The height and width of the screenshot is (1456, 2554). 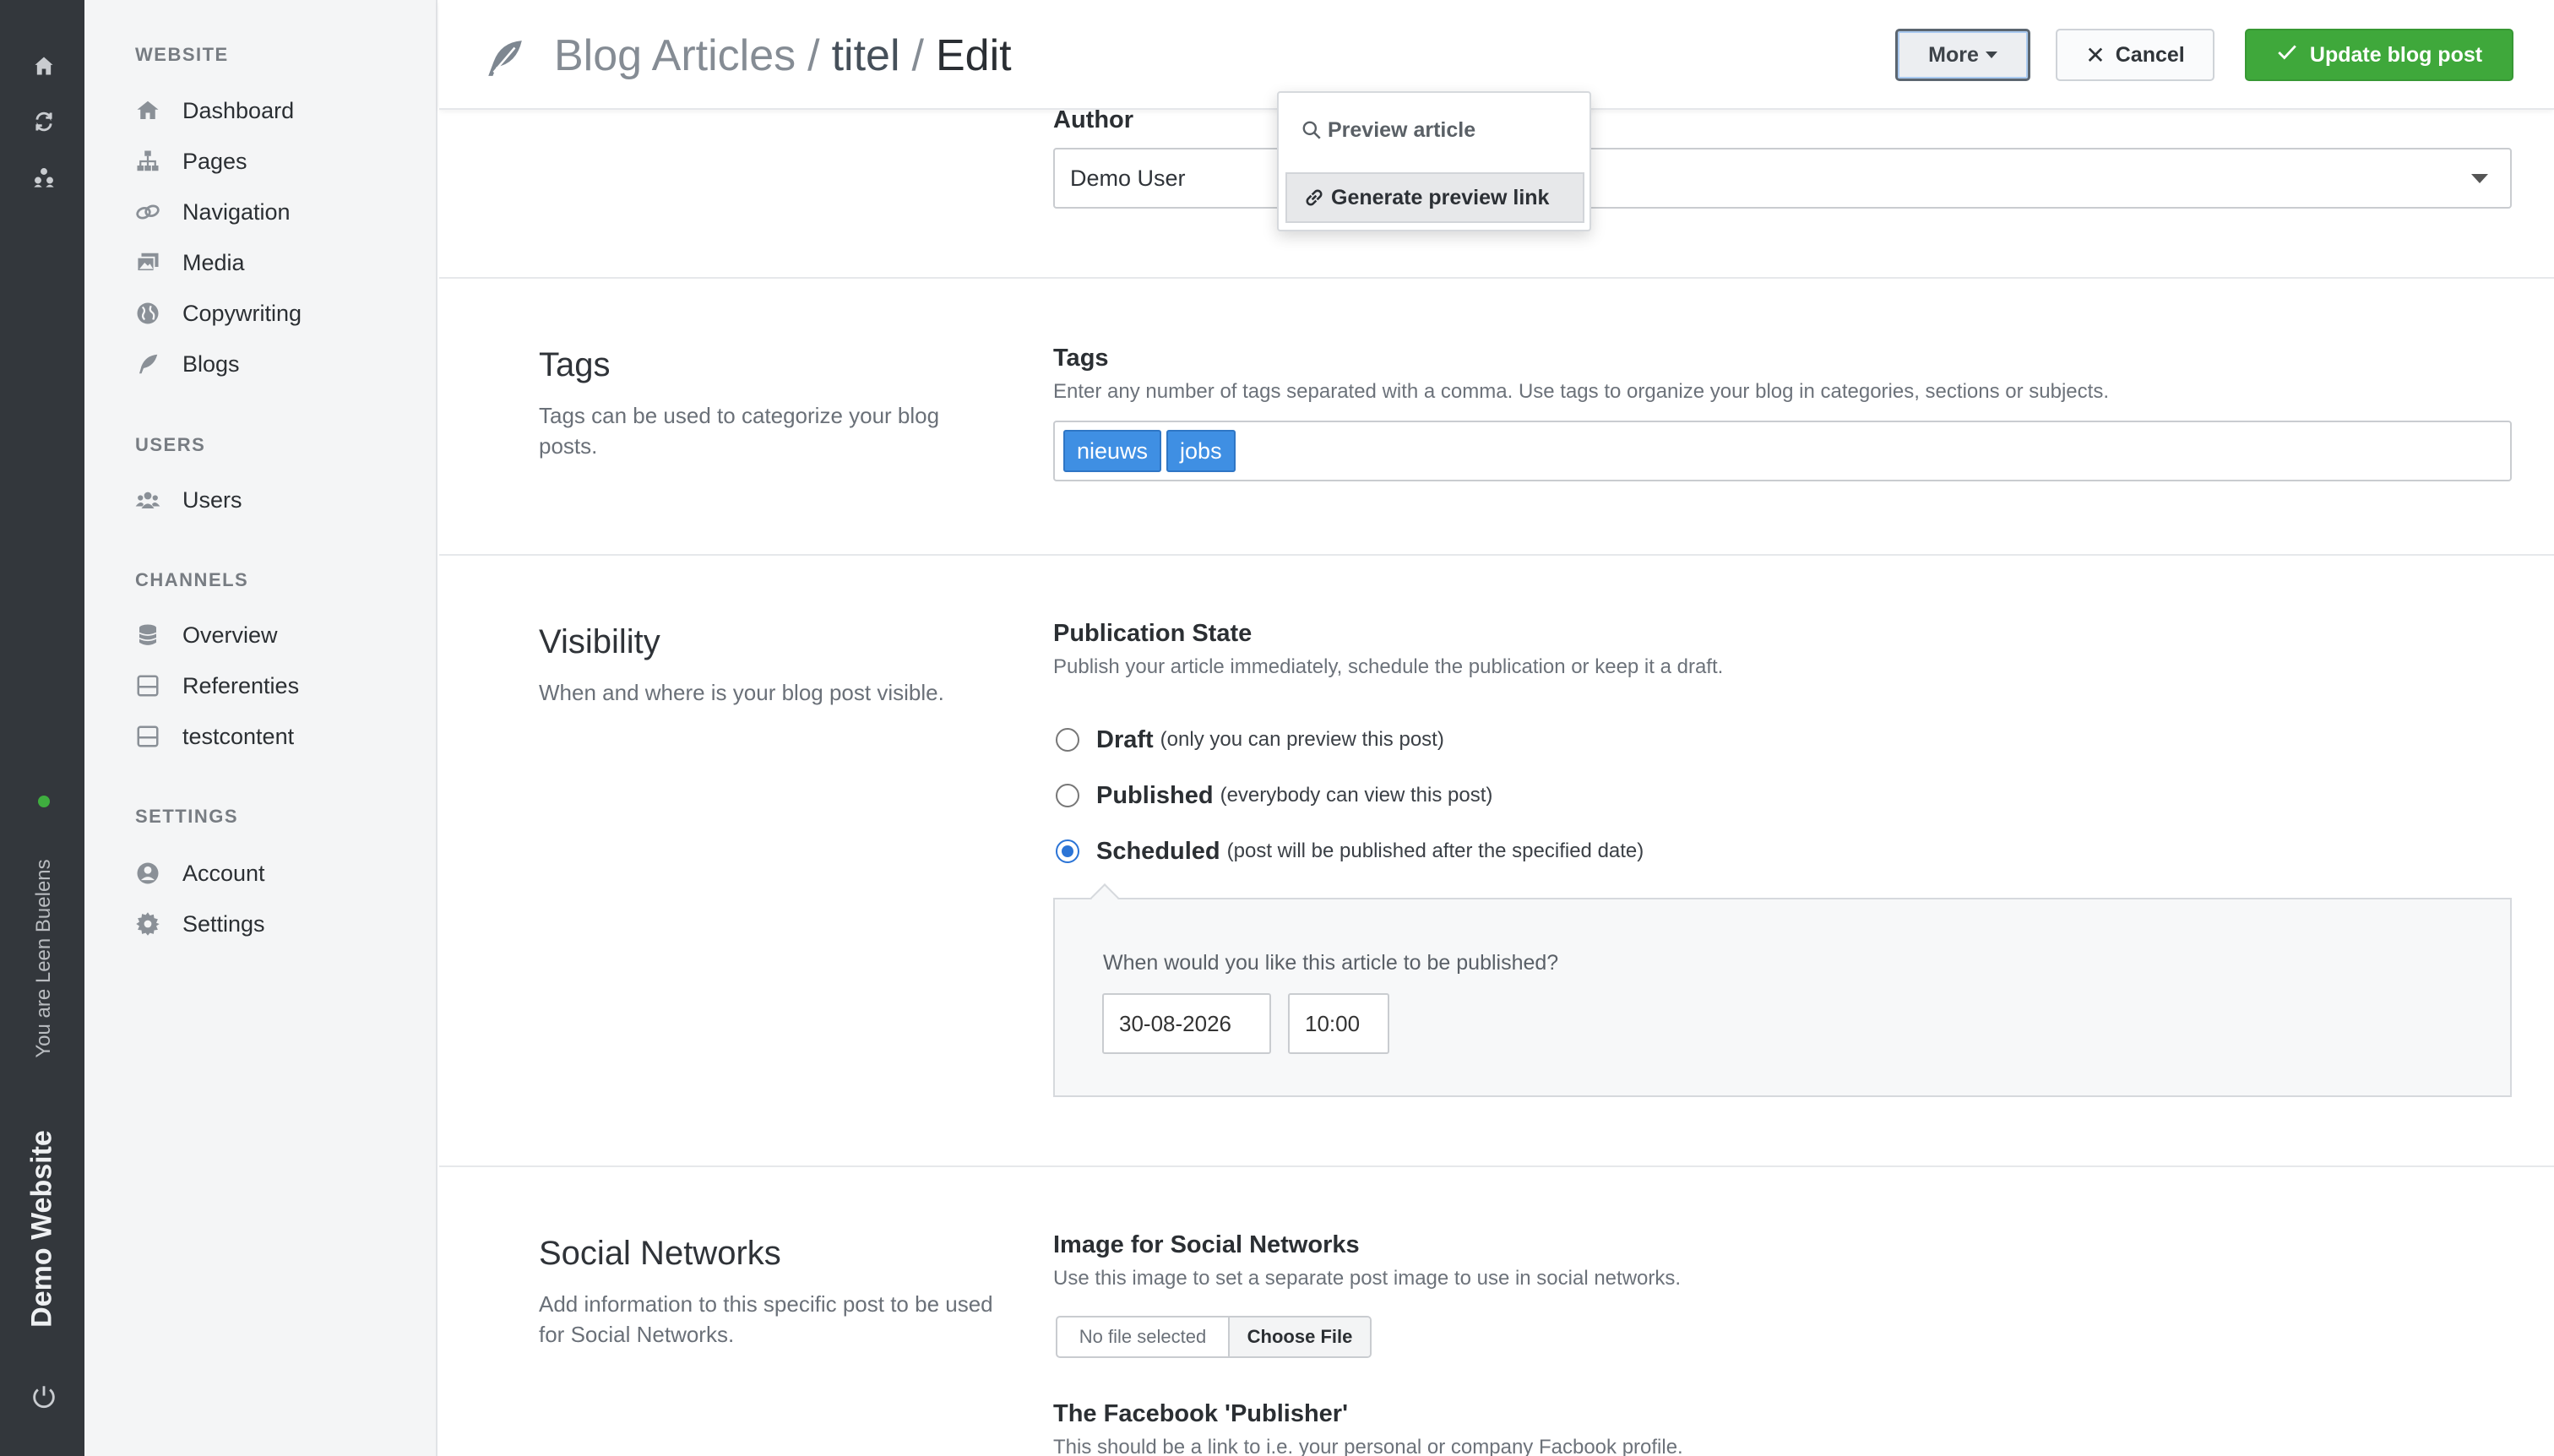 I want to click on sidebar-item-label: Referenties, so click(x=241, y=685).